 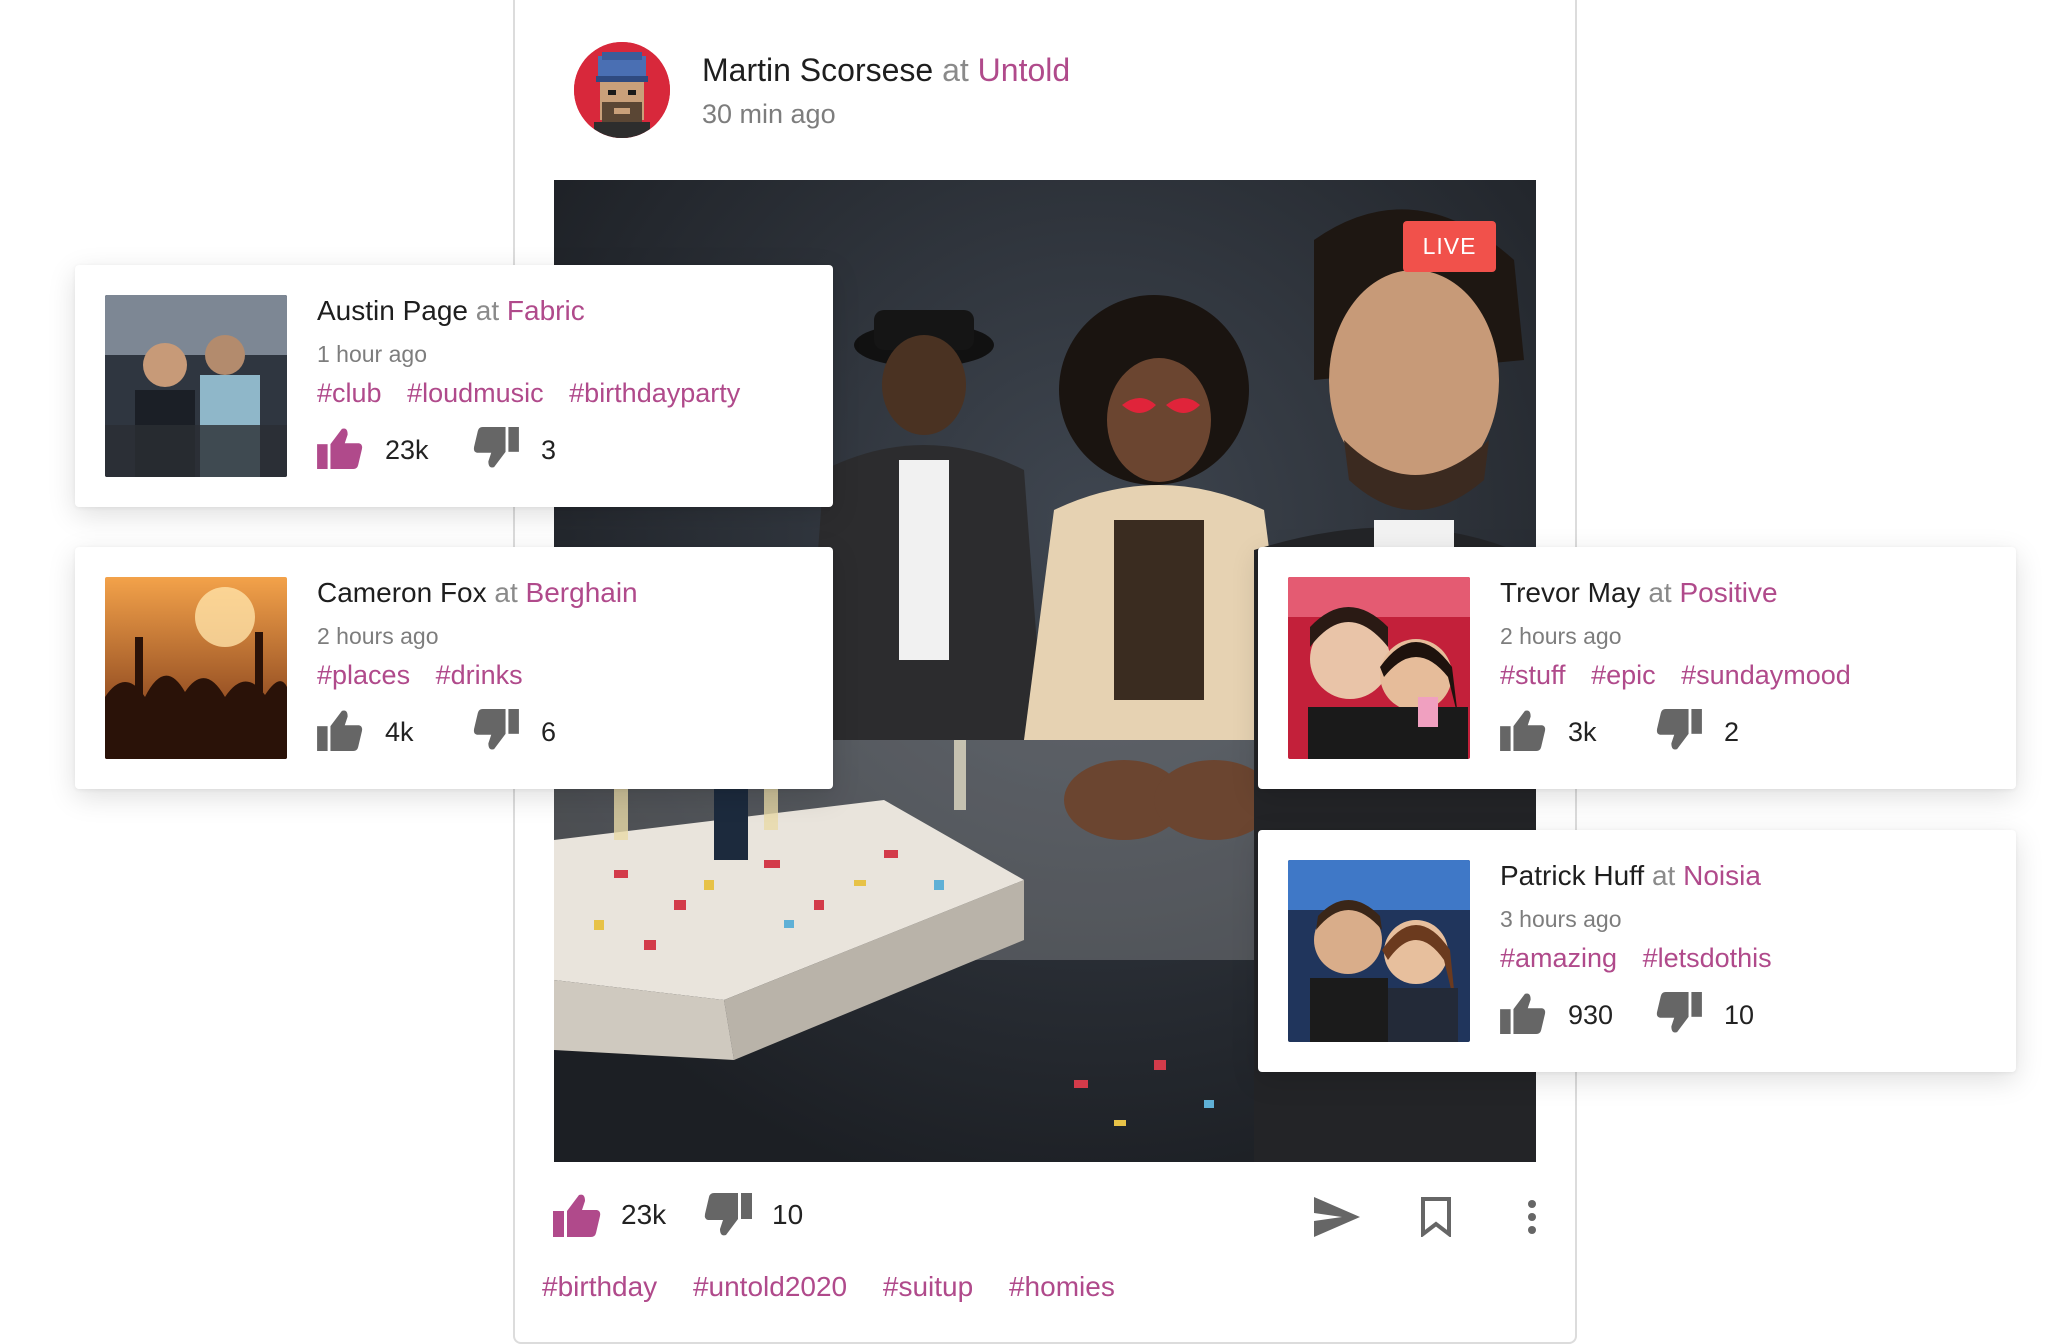 I want to click on hashtag-link: #loudmusic, so click(x=475, y=393).